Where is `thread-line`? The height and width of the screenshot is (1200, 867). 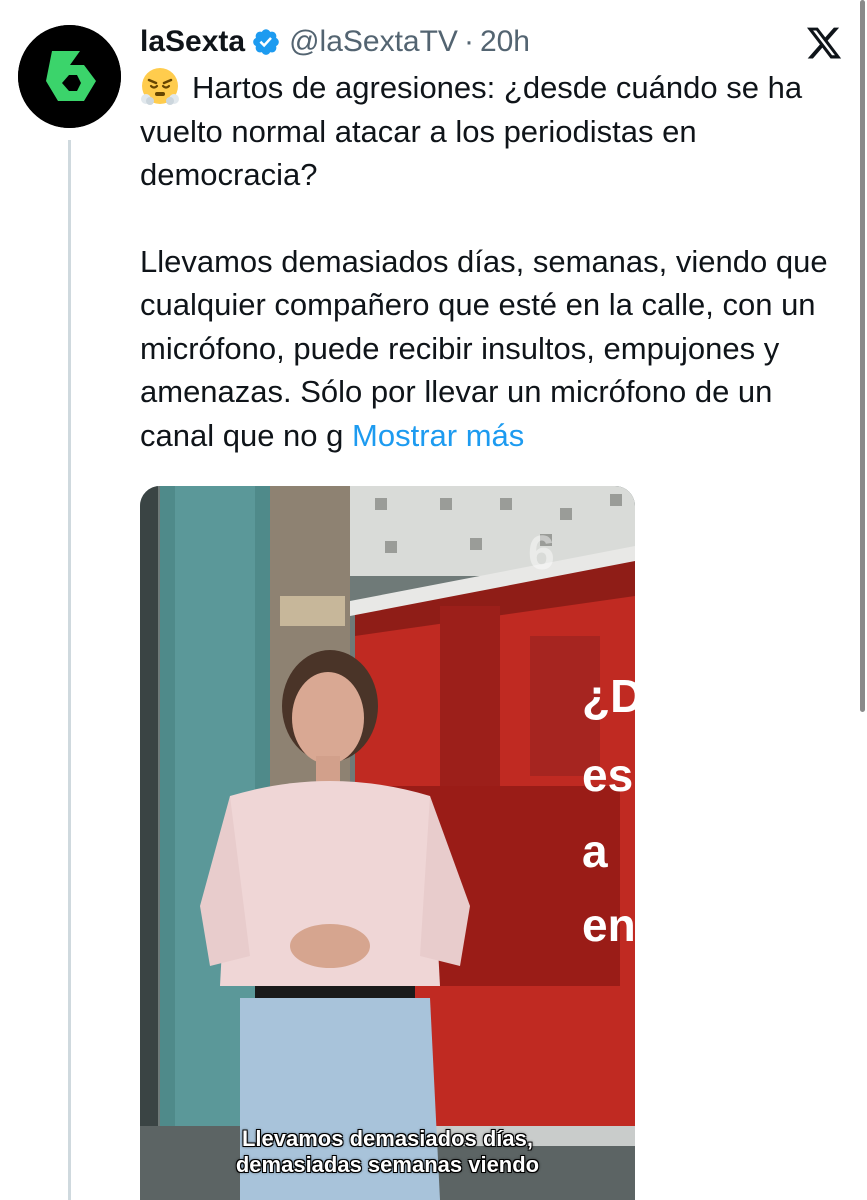
thread-line is located at coordinates (69, 670).